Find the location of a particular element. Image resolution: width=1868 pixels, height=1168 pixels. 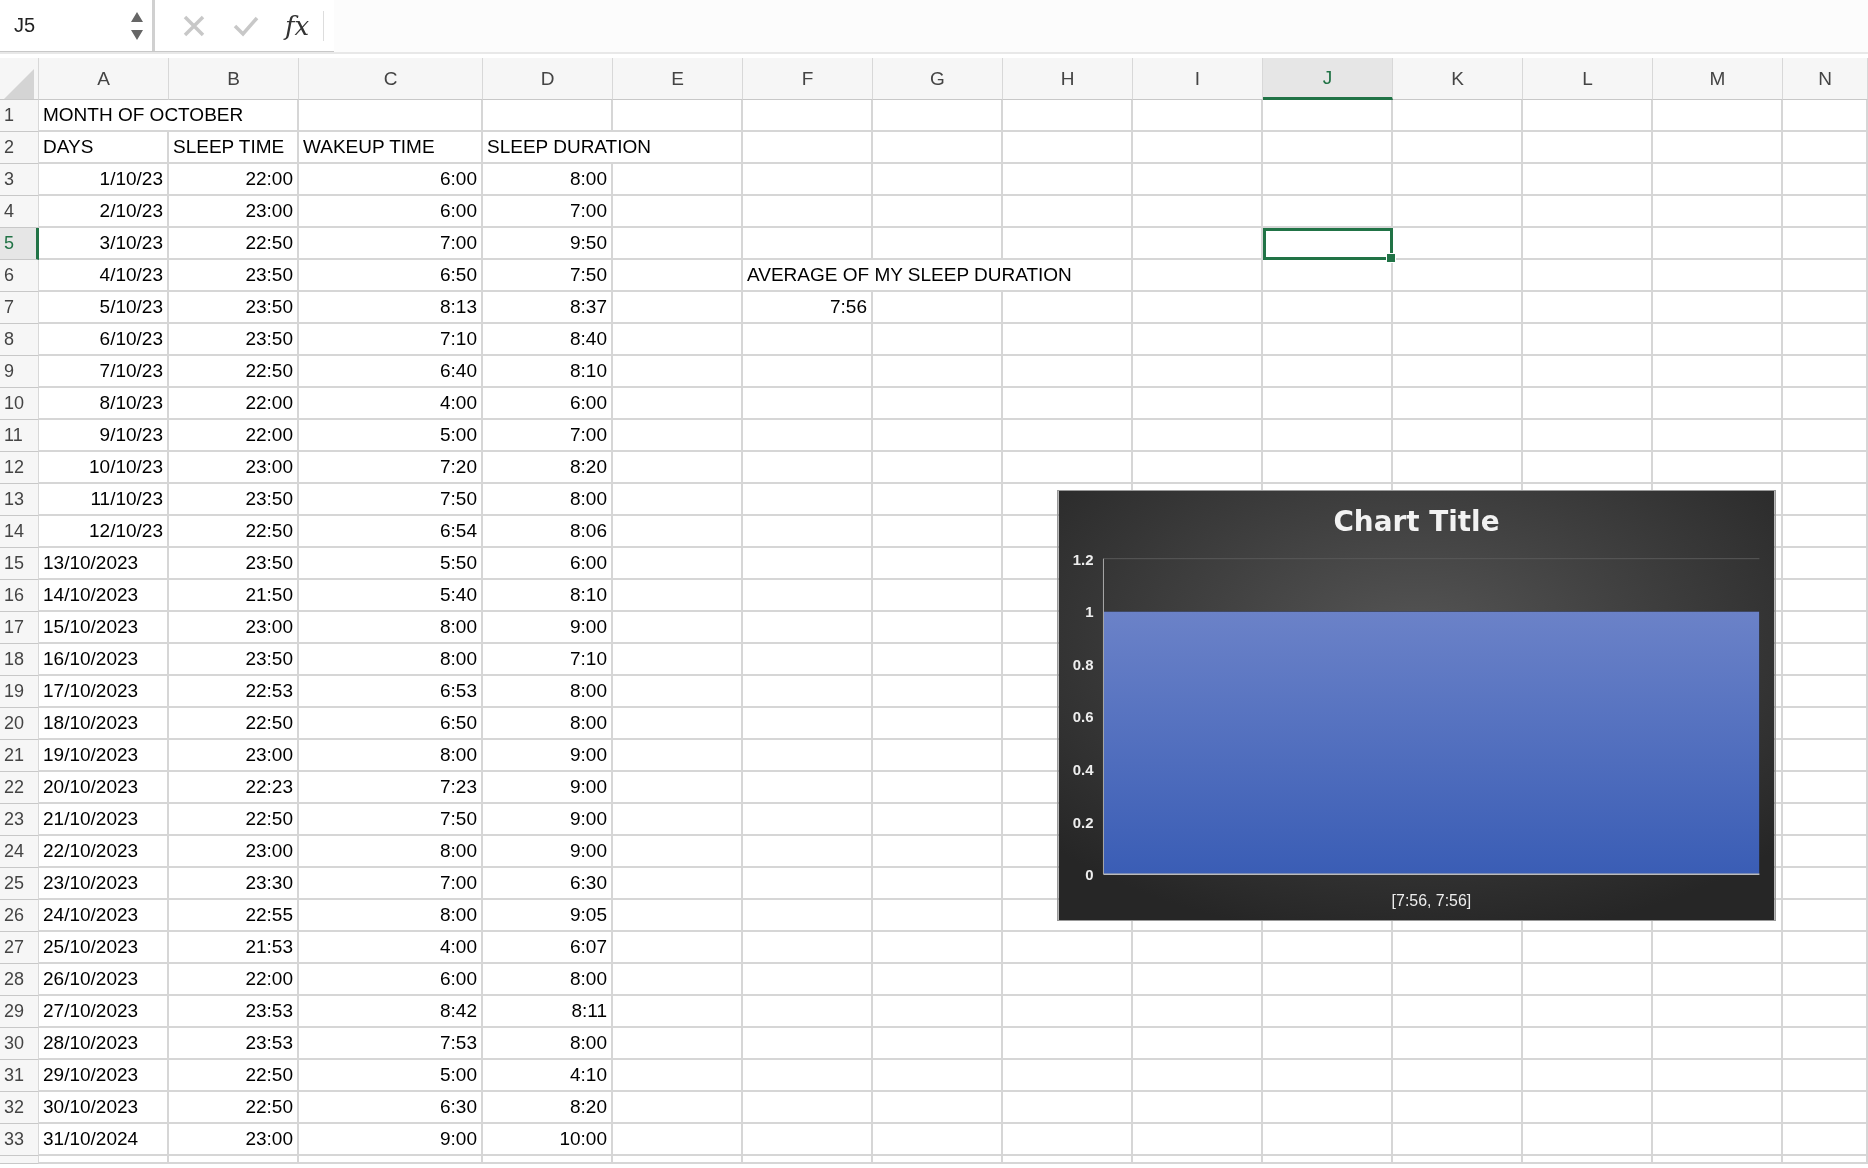

table-cell: 8:06 is located at coordinates (548, 532).